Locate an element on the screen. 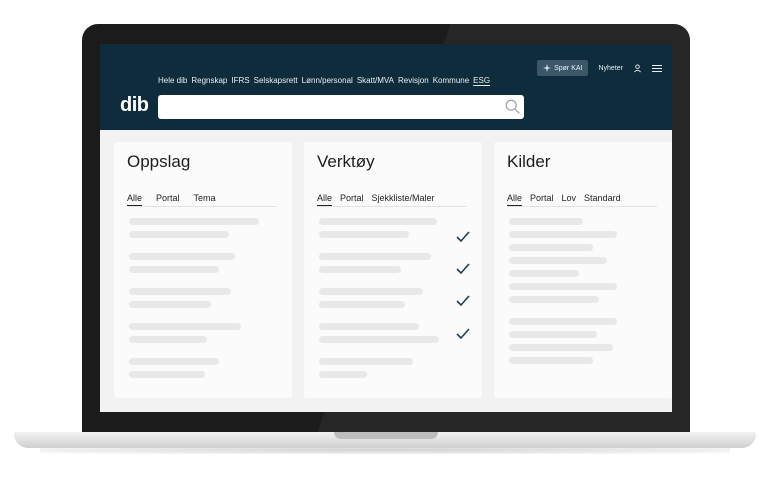 Image resolution: width=768 pixels, height=480 pixels. card-tabs: Alle Portal Sjekkliste/Maler is located at coordinates (392, 199).